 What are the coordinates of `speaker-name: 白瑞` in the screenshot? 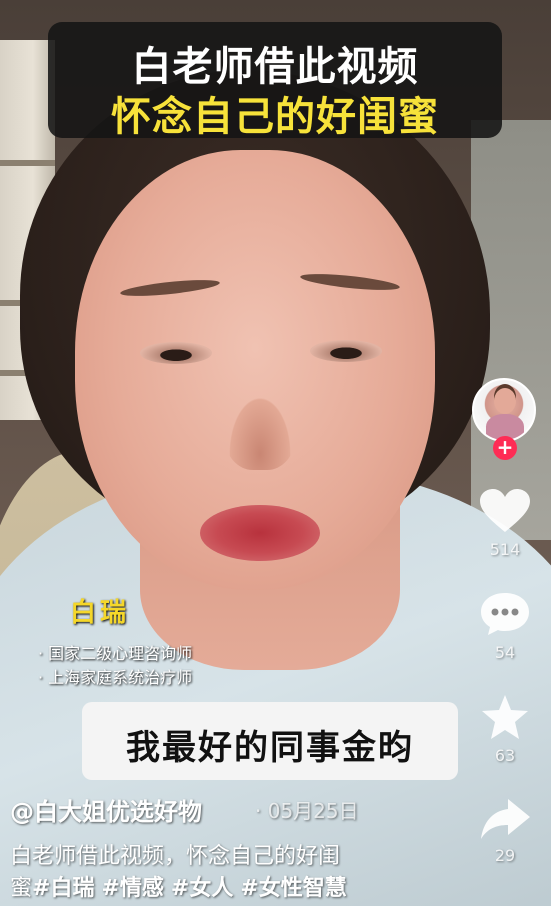 It's located at (100, 613).